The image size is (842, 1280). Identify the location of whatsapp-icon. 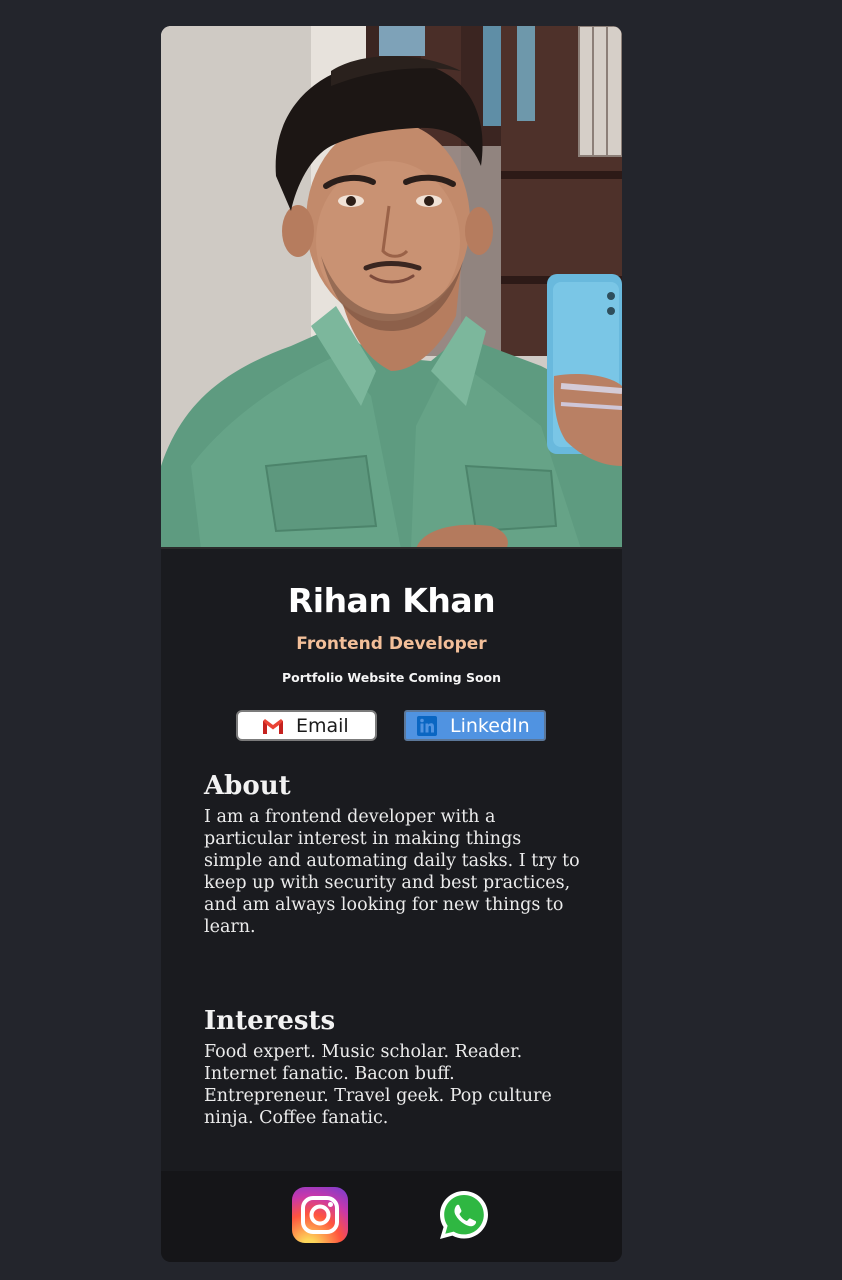
(464, 1215).